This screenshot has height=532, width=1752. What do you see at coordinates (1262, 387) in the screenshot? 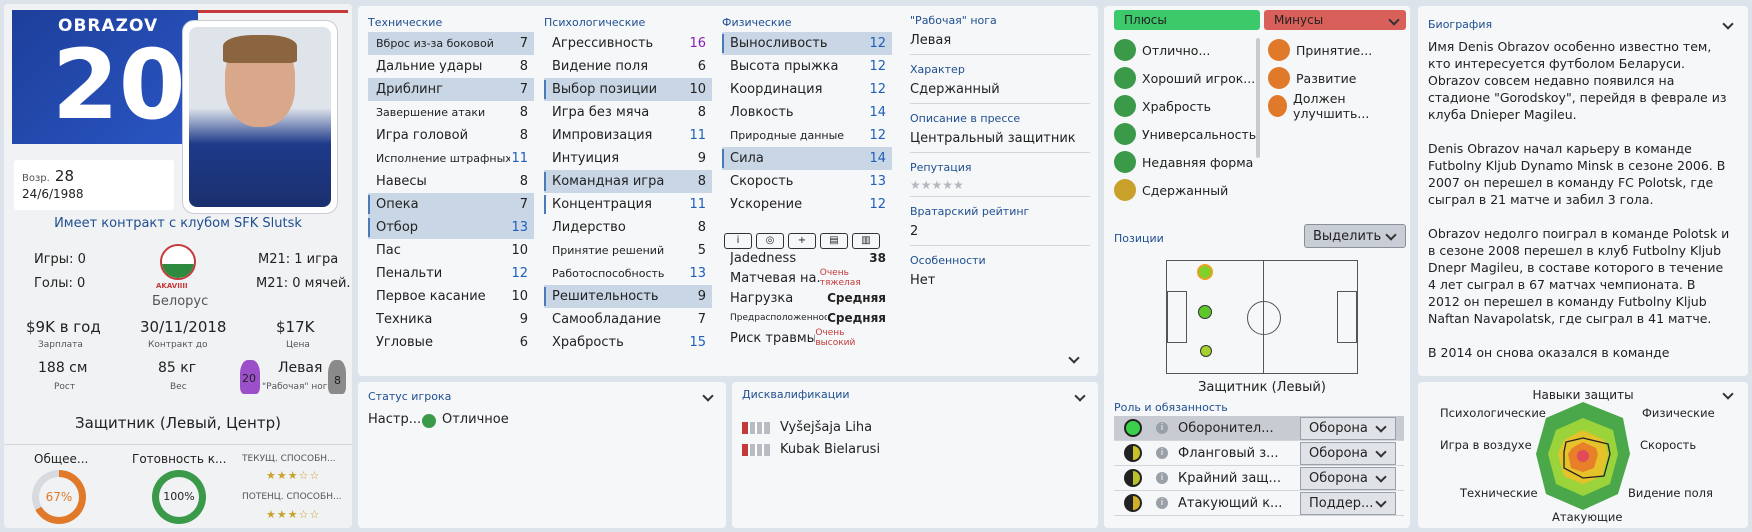
I see `position-name: Защитник (Левый)` at bounding box center [1262, 387].